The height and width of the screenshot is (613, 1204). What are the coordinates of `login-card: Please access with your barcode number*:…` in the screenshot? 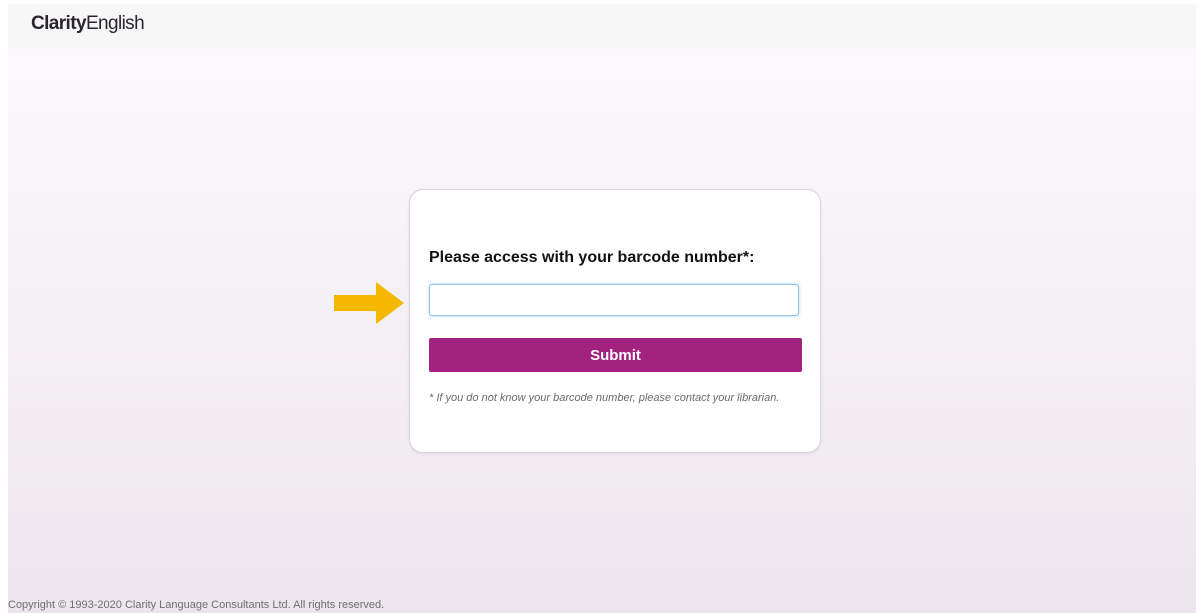 It's located at (615, 321).